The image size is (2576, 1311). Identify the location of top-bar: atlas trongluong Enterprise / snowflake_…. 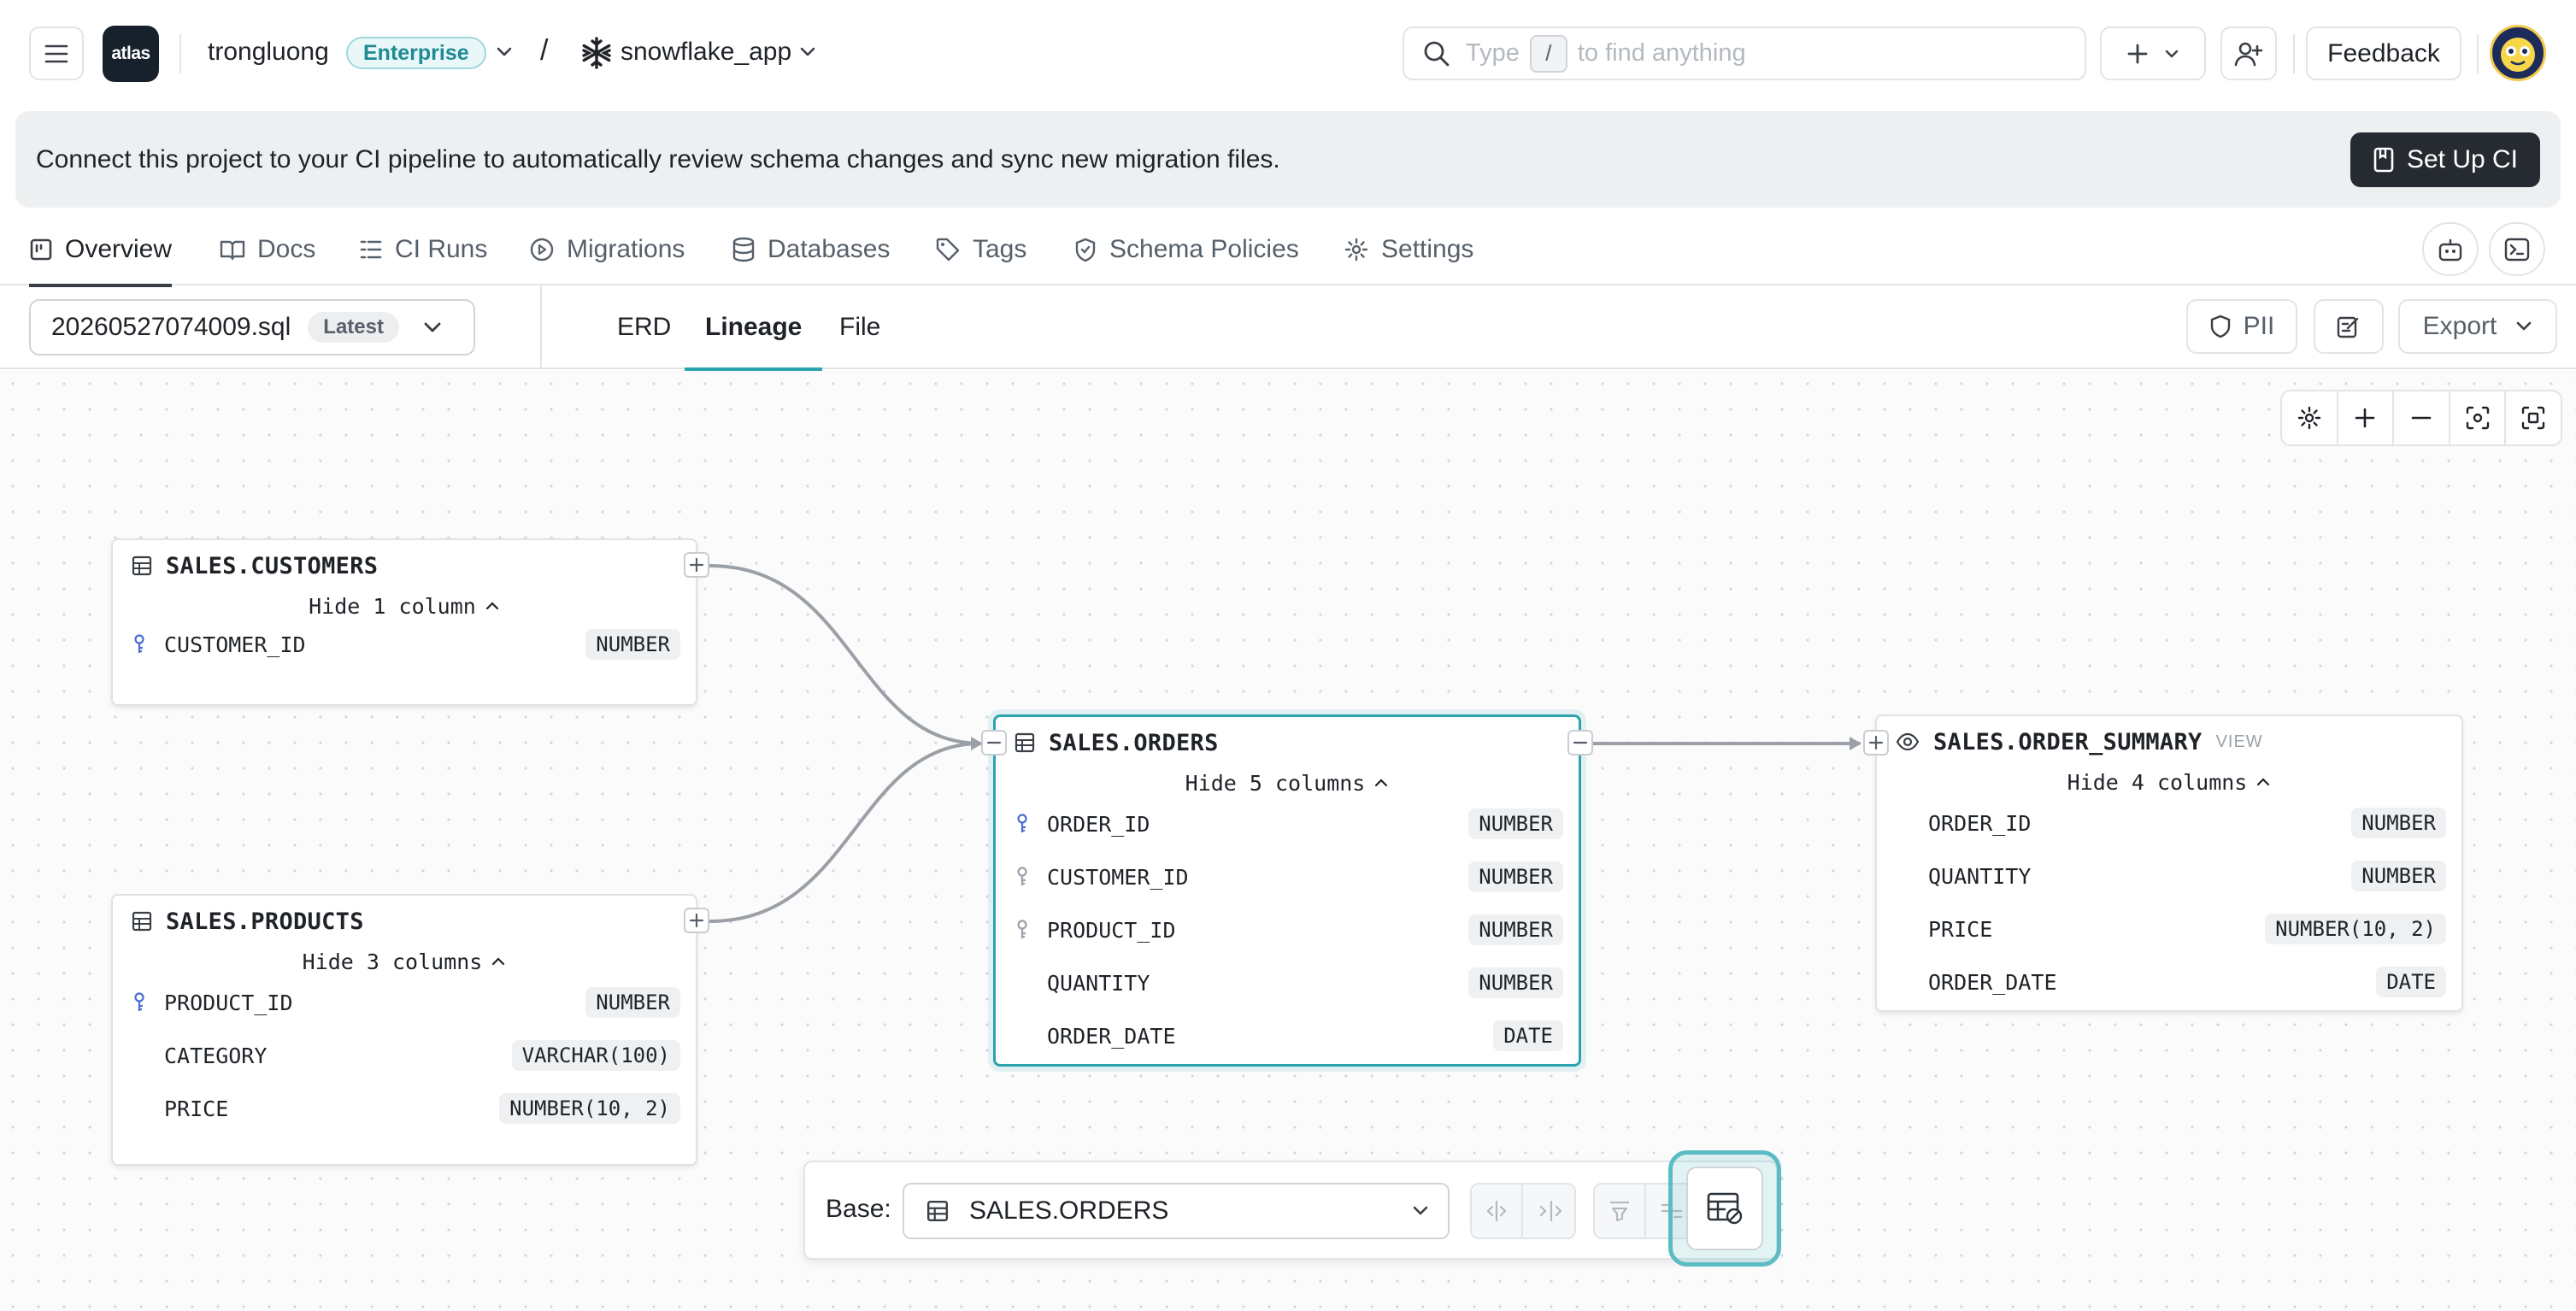
(1288, 54).